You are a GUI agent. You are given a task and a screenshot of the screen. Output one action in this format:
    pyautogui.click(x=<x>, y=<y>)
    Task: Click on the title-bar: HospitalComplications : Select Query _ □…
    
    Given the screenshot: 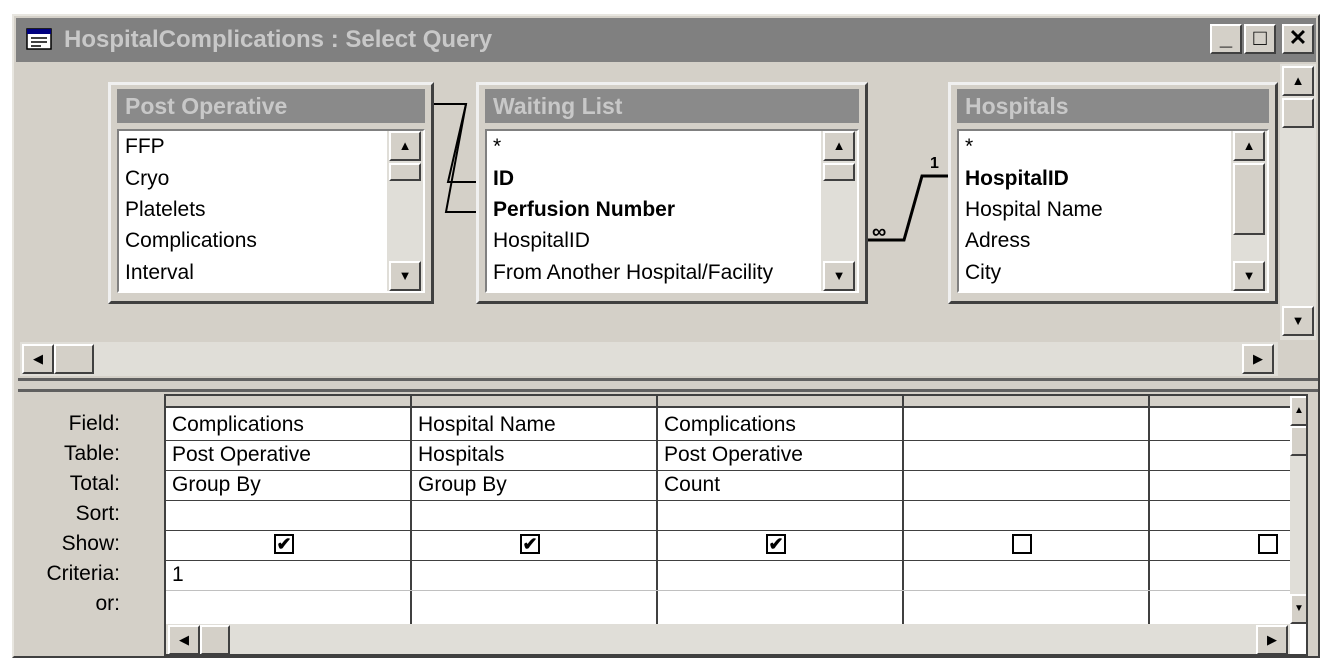 What is the action you would take?
    pyautogui.click(x=666, y=40)
    